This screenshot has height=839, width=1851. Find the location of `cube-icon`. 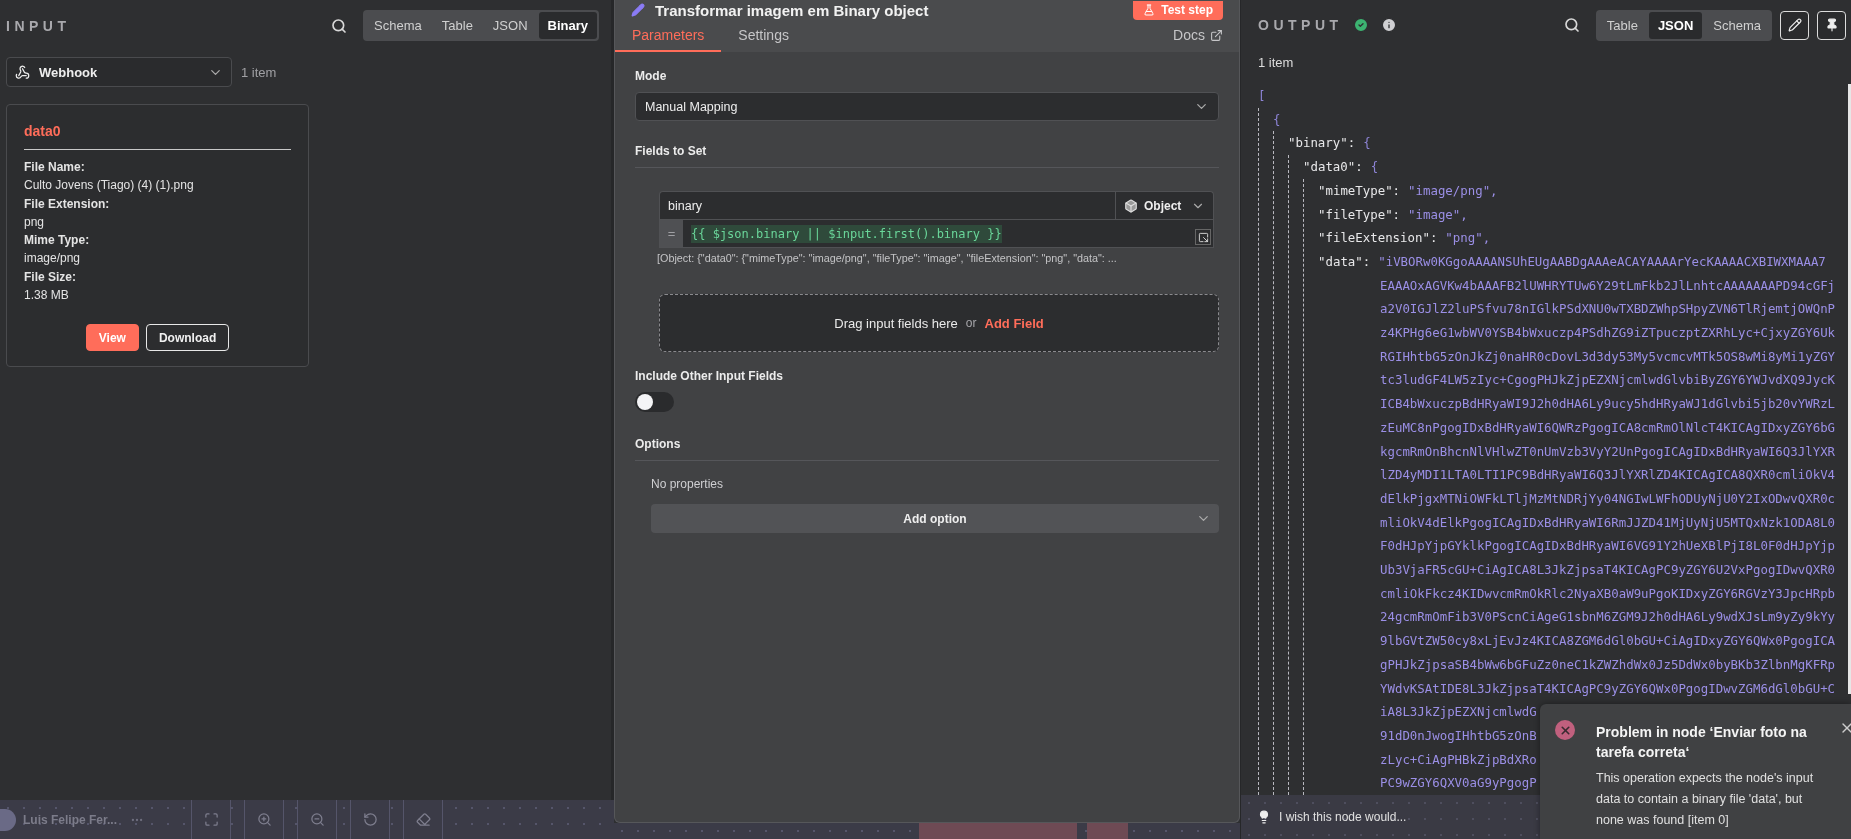

cube-icon is located at coordinates (1131, 205).